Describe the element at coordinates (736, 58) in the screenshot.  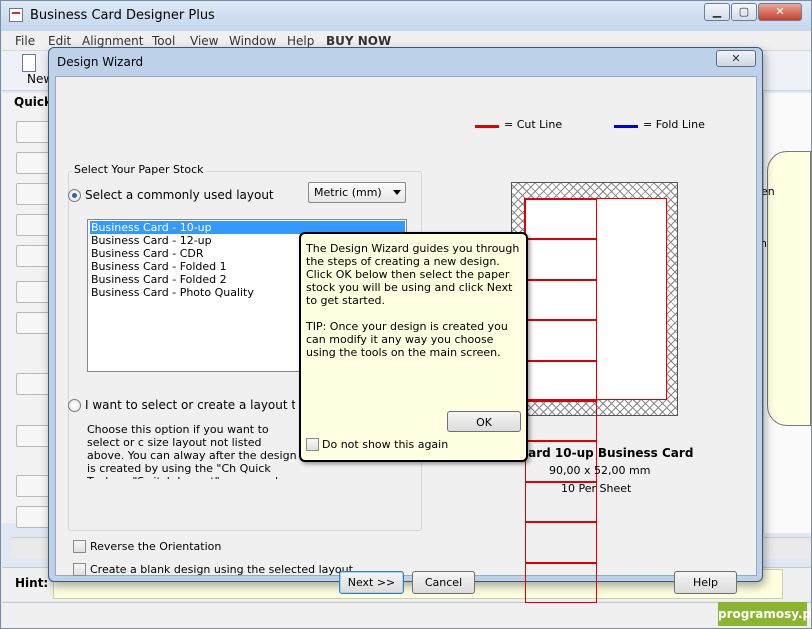
I see `dialog-close-button: ✕` at that location.